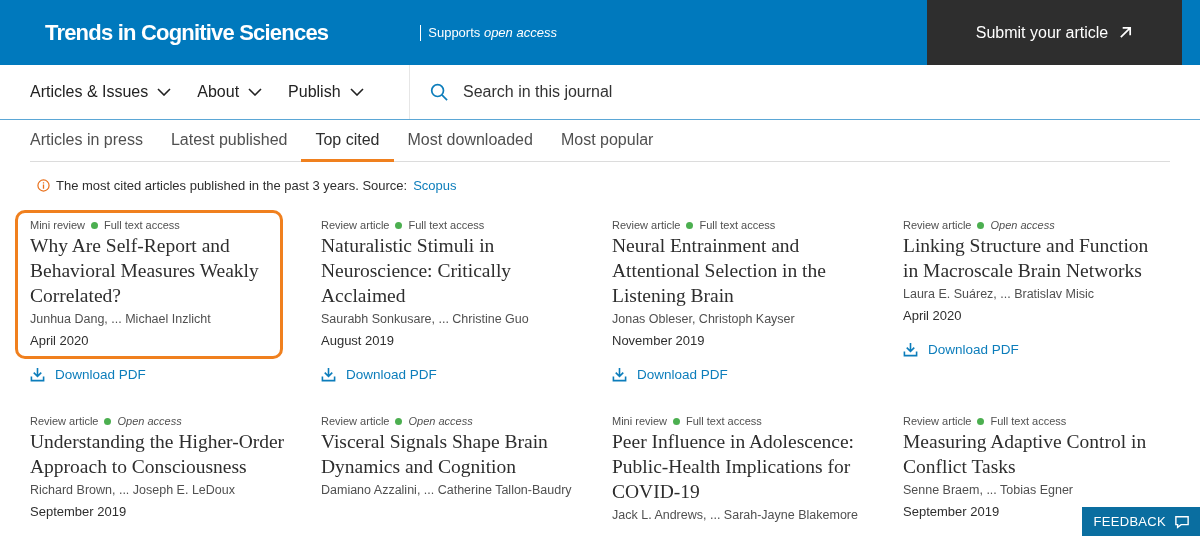  What do you see at coordinates (1182, 521) in the screenshot?
I see `speech-bubble-icon` at bounding box center [1182, 521].